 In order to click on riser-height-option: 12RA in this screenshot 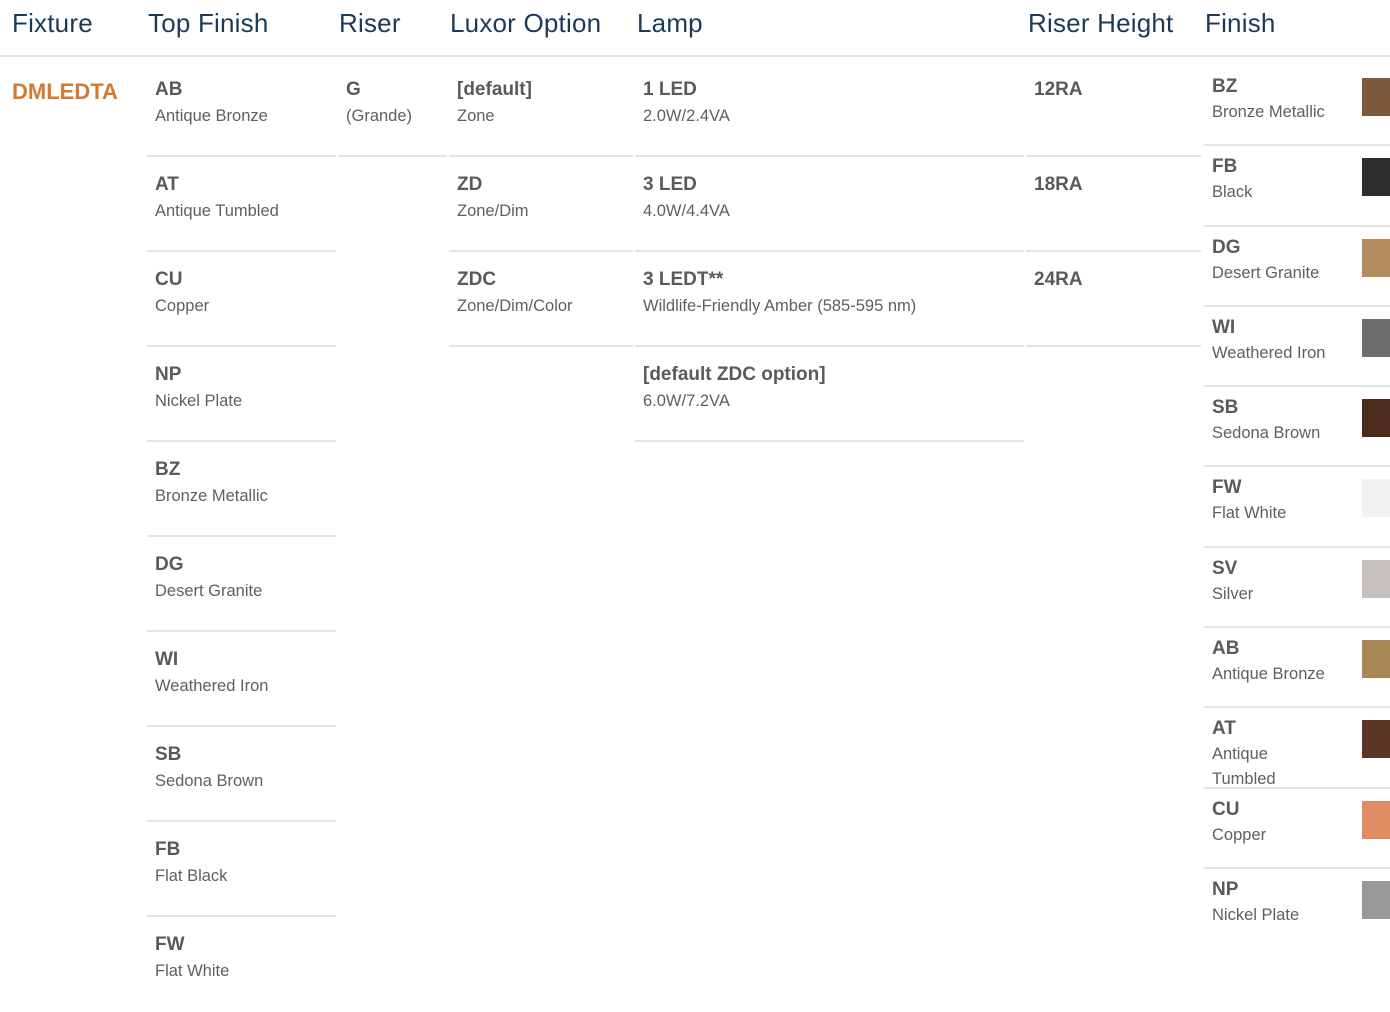, I will do `click(1113, 109)`.